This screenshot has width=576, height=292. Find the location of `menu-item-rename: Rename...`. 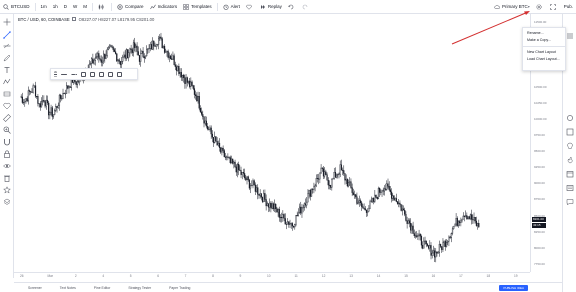

menu-item-rename: Rename... is located at coordinates (544, 33).